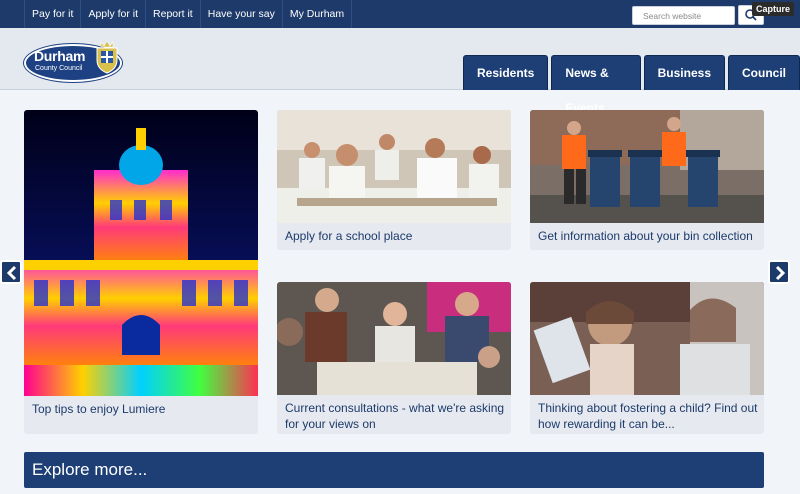 This screenshot has height=494, width=800. Describe the element at coordinates (647, 338) in the screenshot. I see `fostering-image` at that location.